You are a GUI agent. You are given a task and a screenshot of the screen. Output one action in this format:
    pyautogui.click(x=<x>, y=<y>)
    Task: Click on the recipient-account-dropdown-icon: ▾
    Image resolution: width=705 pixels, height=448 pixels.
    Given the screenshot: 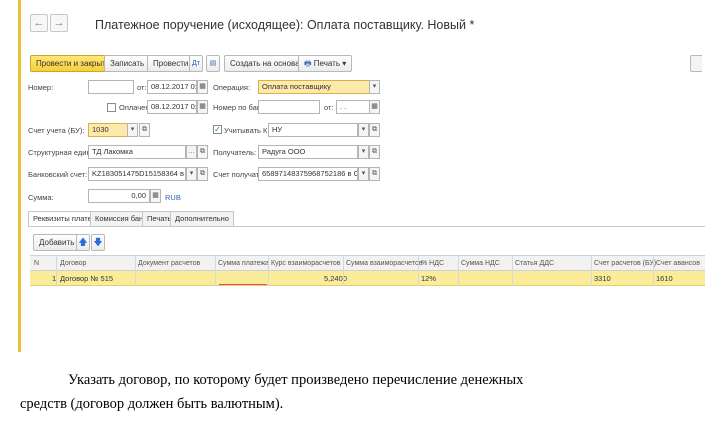 What is the action you would take?
    pyautogui.click(x=363, y=174)
    